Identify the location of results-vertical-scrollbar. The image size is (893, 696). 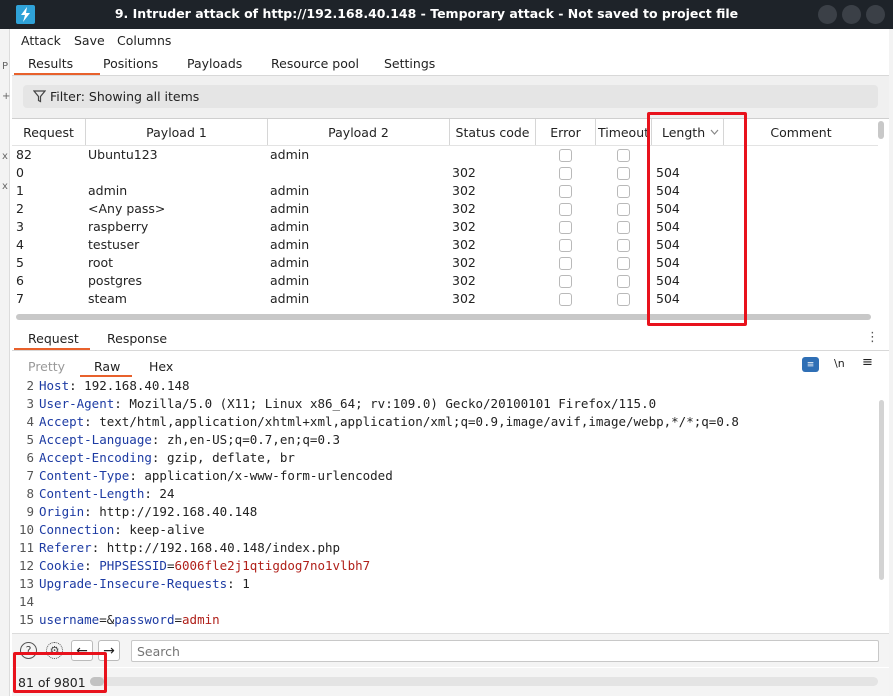
(881, 130).